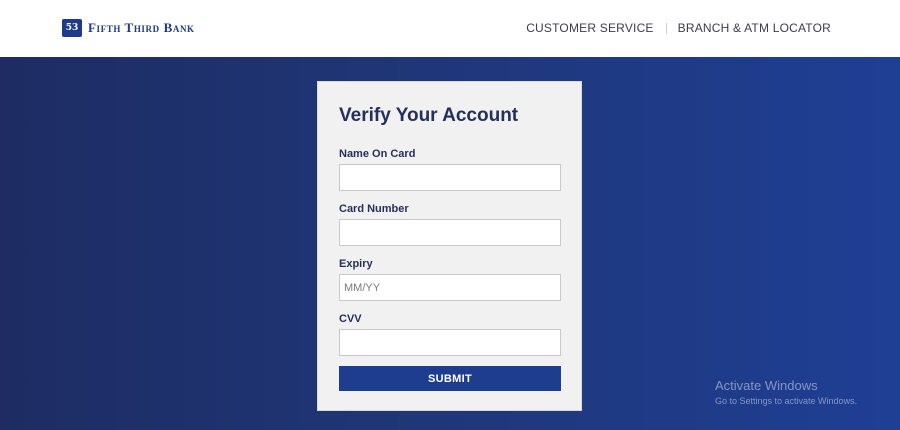 This screenshot has width=900, height=430. Describe the element at coordinates (374, 209) in the screenshot. I see `card-number-label: Card Number` at that location.